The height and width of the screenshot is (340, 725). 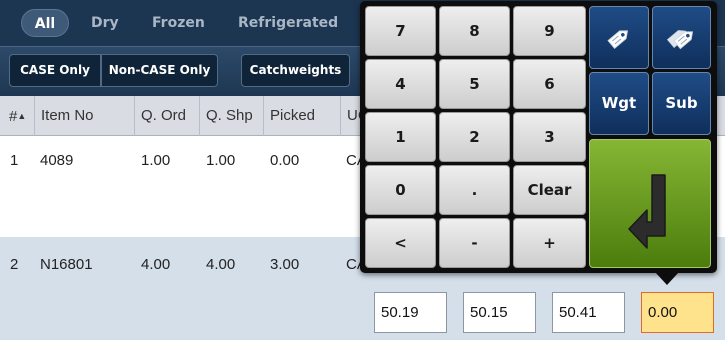 I want to click on sort-ascending-icon: ▲, so click(x=22, y=116).